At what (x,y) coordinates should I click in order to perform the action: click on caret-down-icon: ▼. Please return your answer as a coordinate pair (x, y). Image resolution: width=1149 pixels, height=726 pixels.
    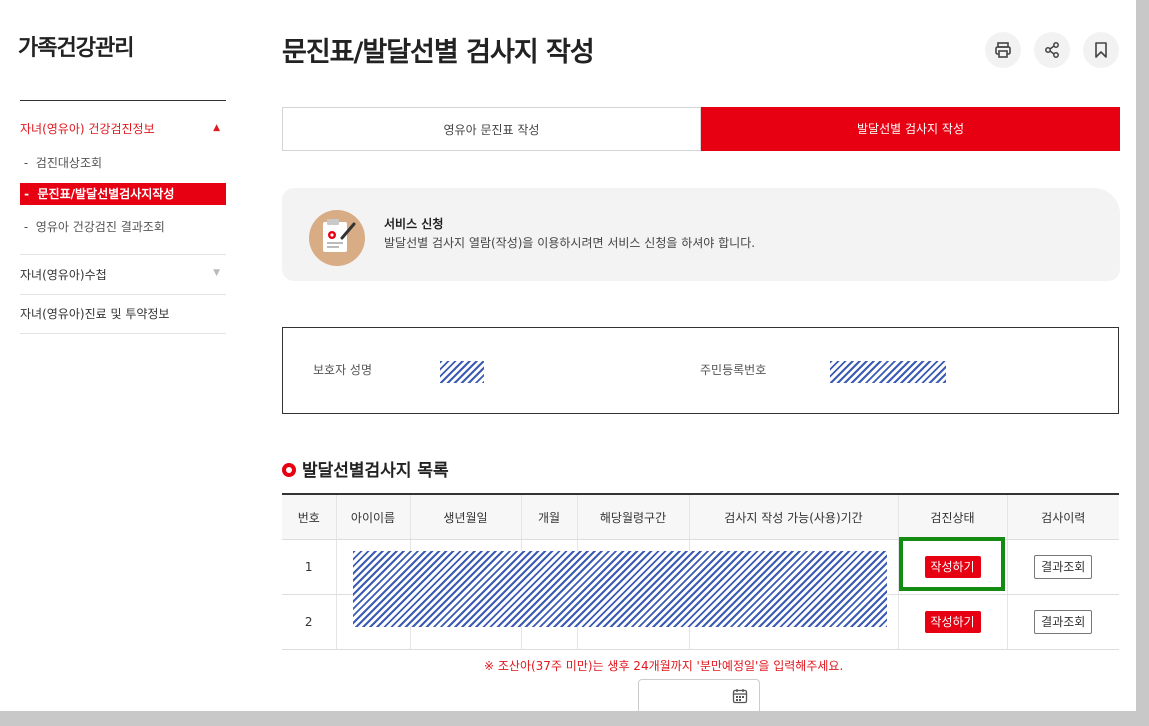
    Looking at the image, I should click on (216, 273).